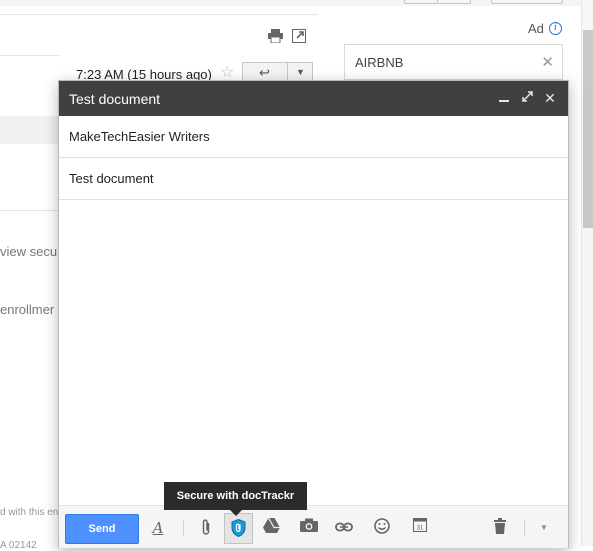 The width and height of the screenshot is (593, 551). What do you see at coordinates (158, 528) in the screenshot?
I see `formatting-options-icon: A` at bounding box center [158, 528].